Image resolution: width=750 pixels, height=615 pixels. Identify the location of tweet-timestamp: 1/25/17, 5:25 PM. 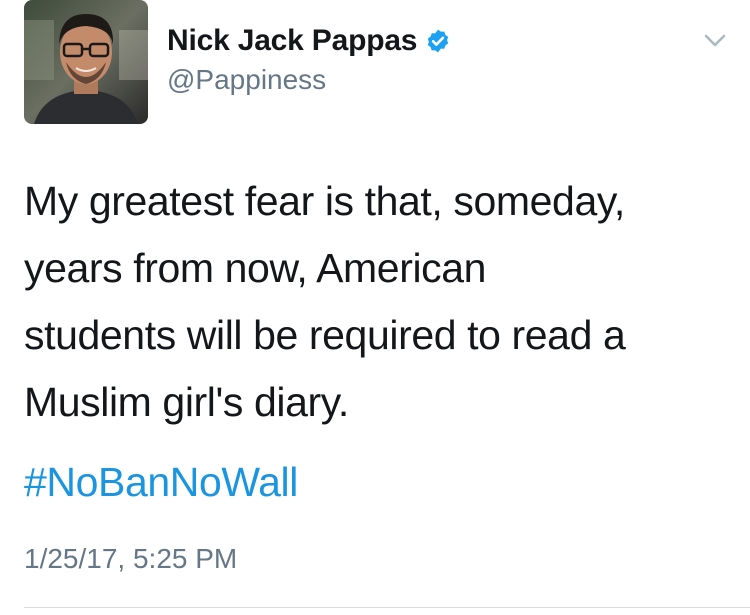
(130, 559).